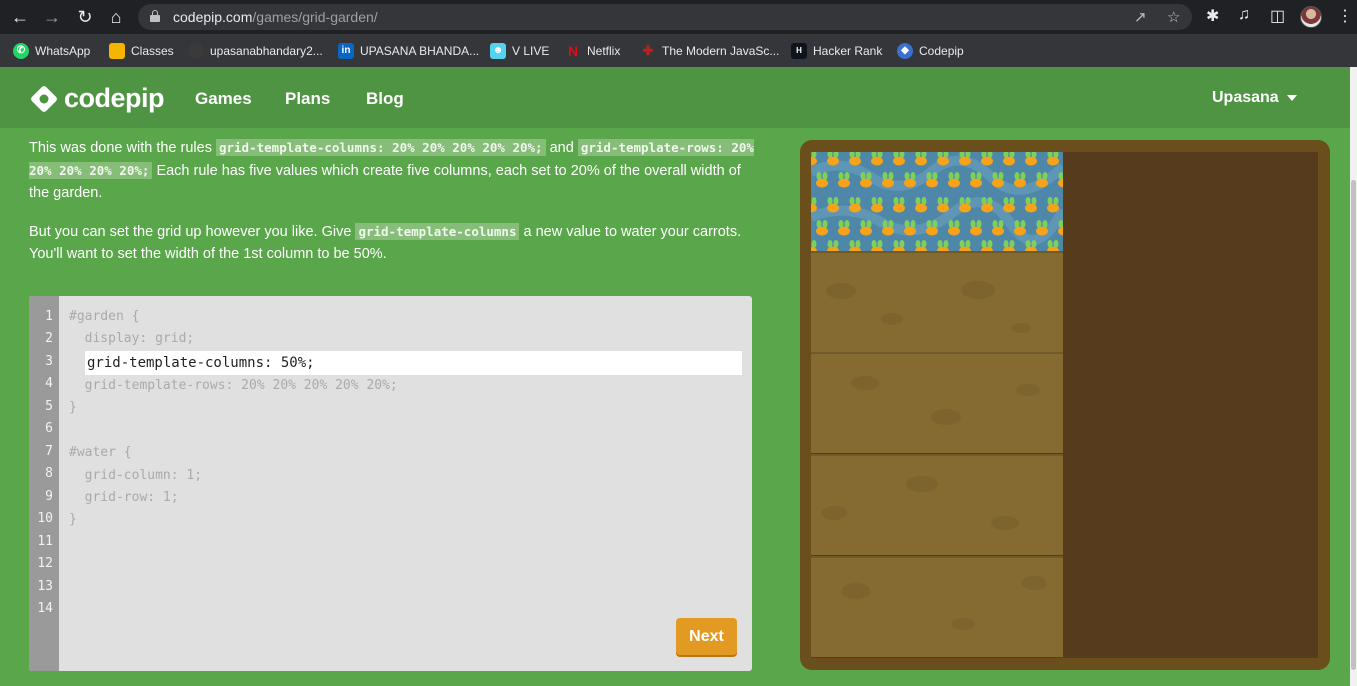  Describe the element at coordinates (45, 563) in the screenshot. I see `line-number: 12` at that location.